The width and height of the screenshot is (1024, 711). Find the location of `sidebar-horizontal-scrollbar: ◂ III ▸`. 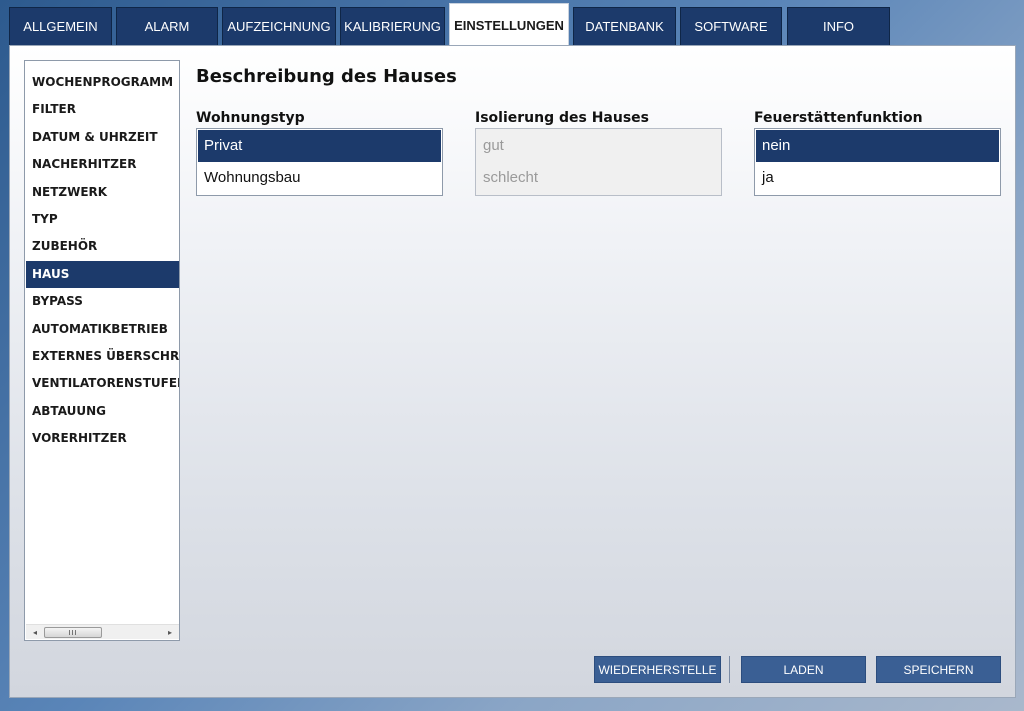

sidebar-horizontal-scrollbar: ◂ III ▸ is located at coordinates (102, 631).